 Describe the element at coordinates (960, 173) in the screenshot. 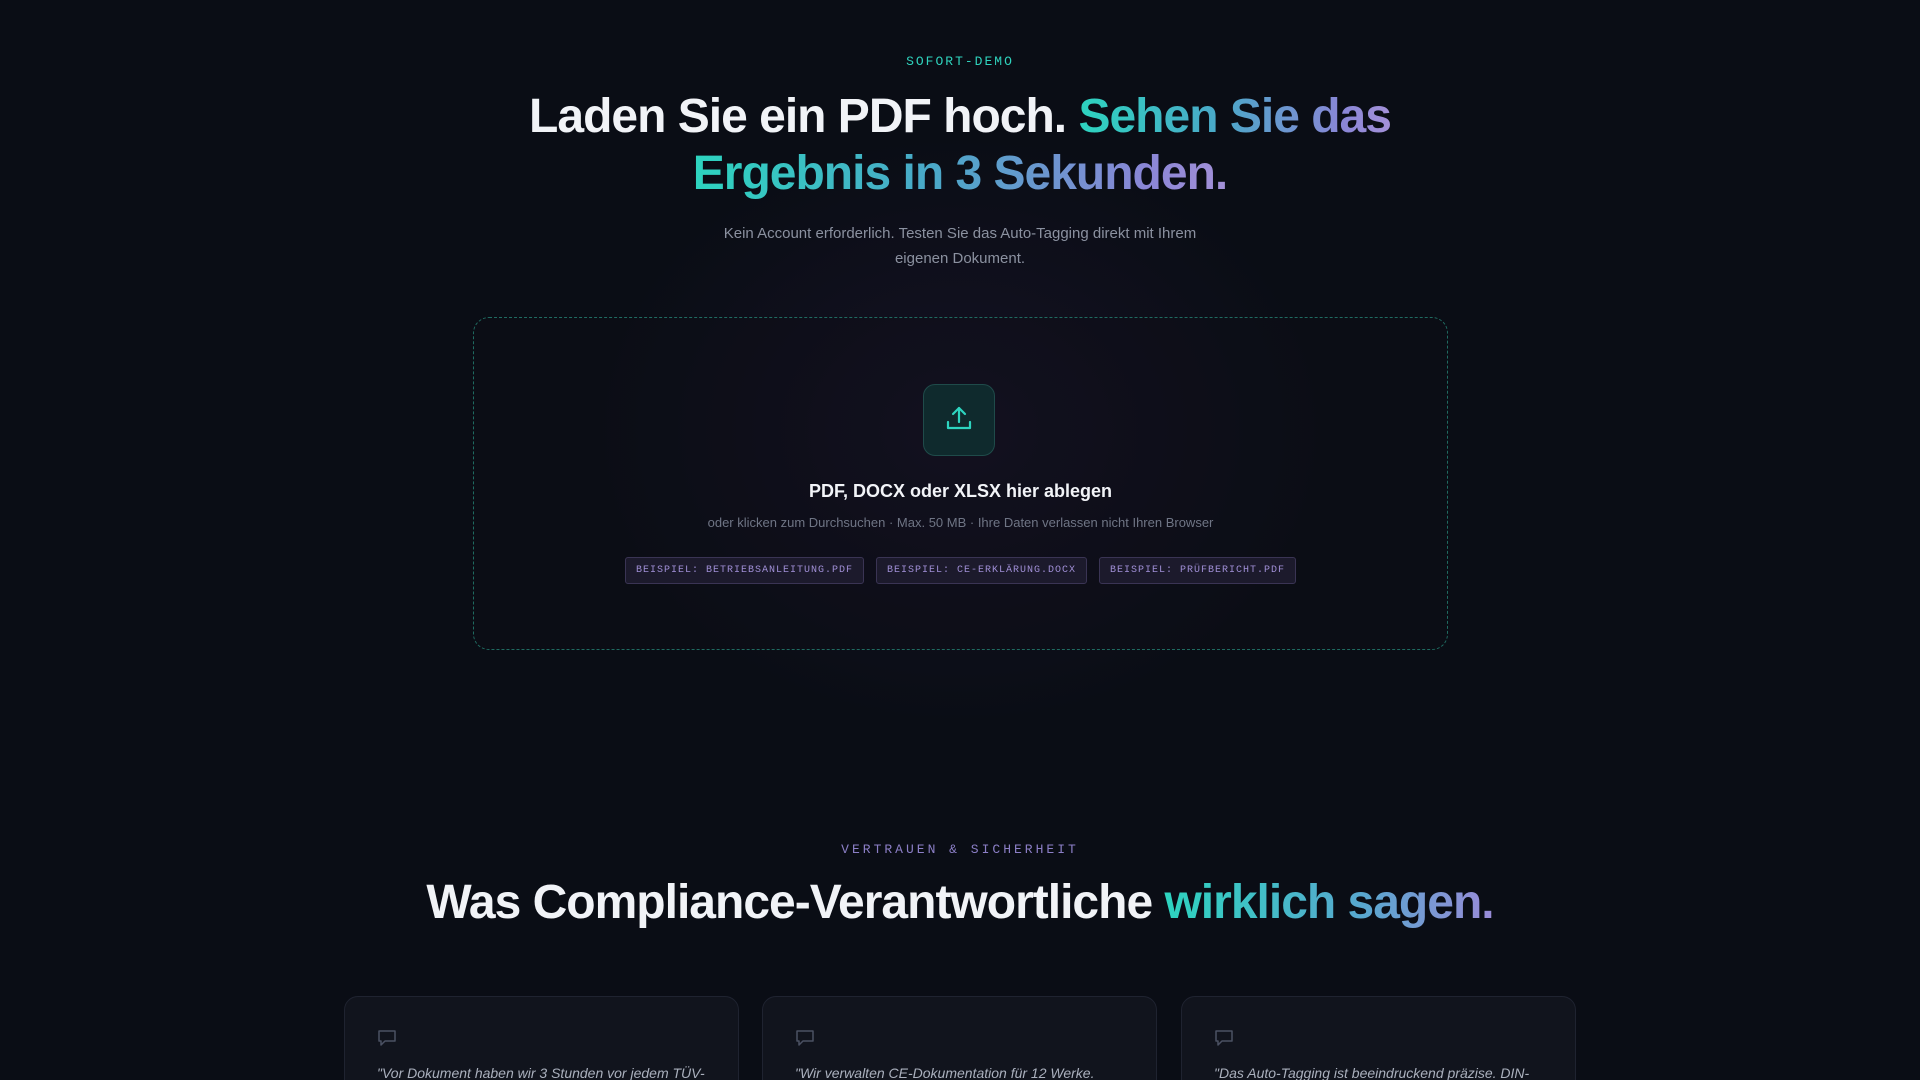

I see `hero-title-accent-line2: Ergebnis in 3 Sekunden.` at that location.